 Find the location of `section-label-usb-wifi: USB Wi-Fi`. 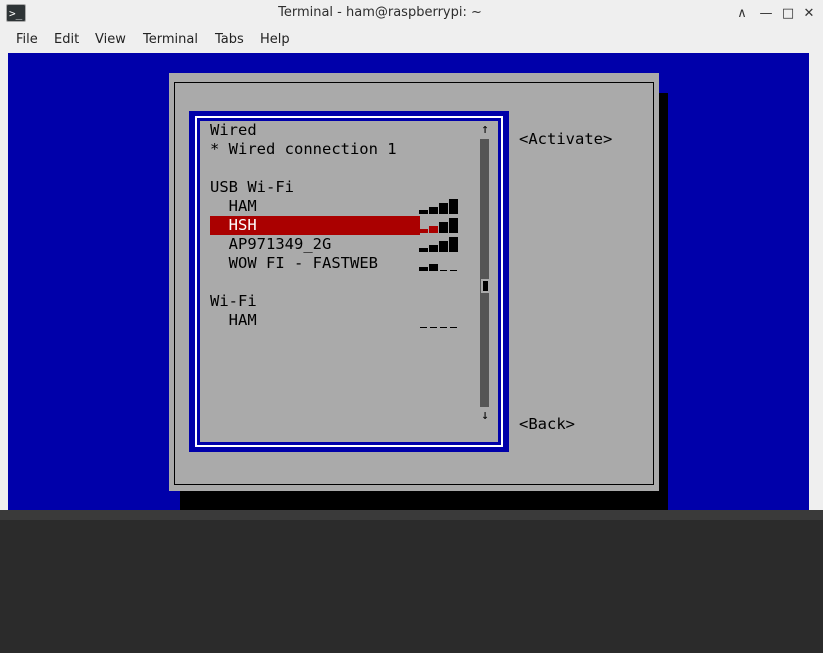

section-label-usb-wifi: USB Wi-Fi is located at coordinates (252, 187).